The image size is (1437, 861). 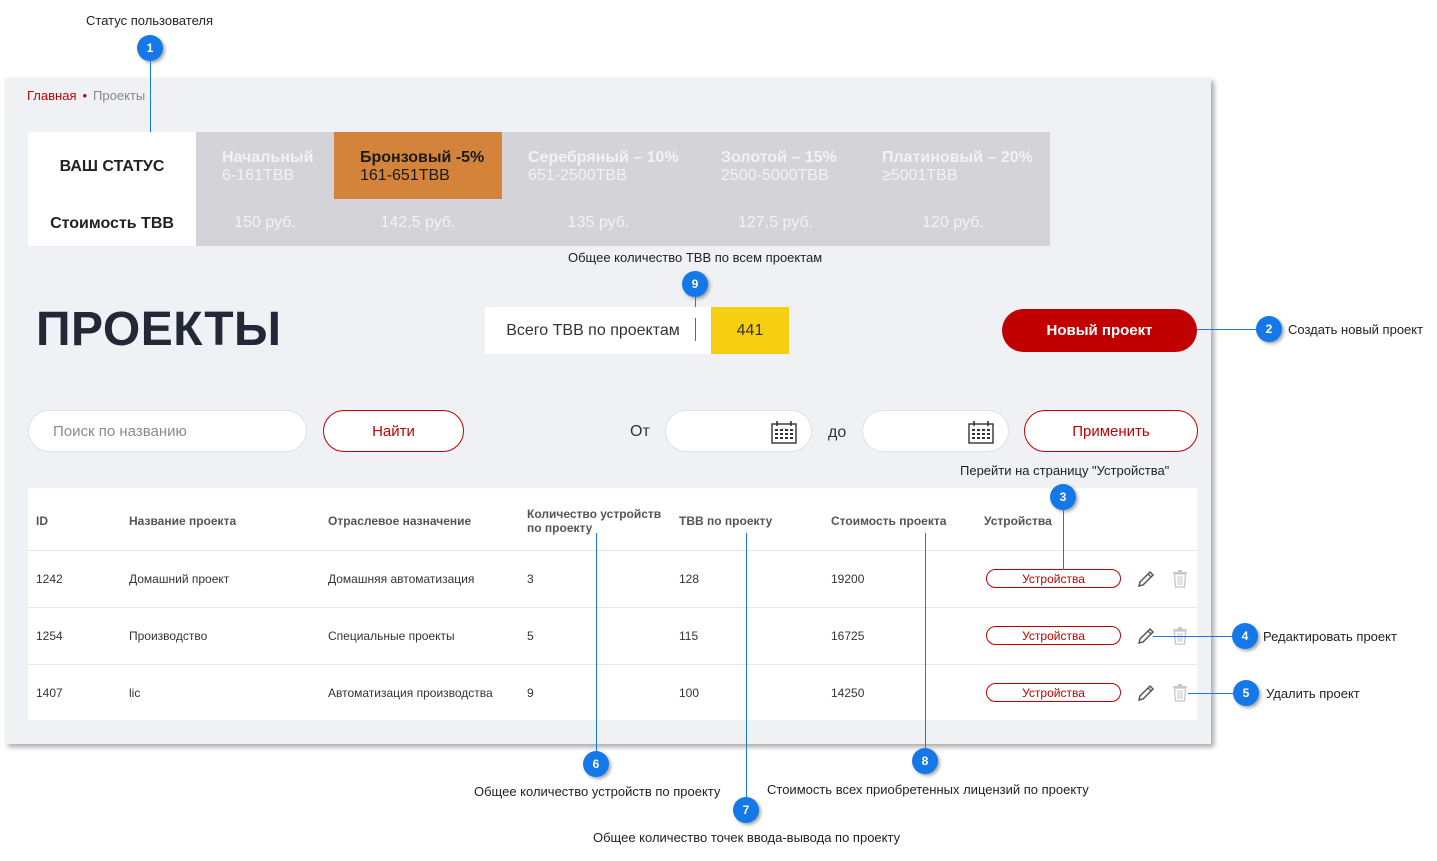 What do you see at coordinates (265, 222) in the screenshot?
I see `tier-price-starter: 150 руб.` at bounding box center [265, 222].